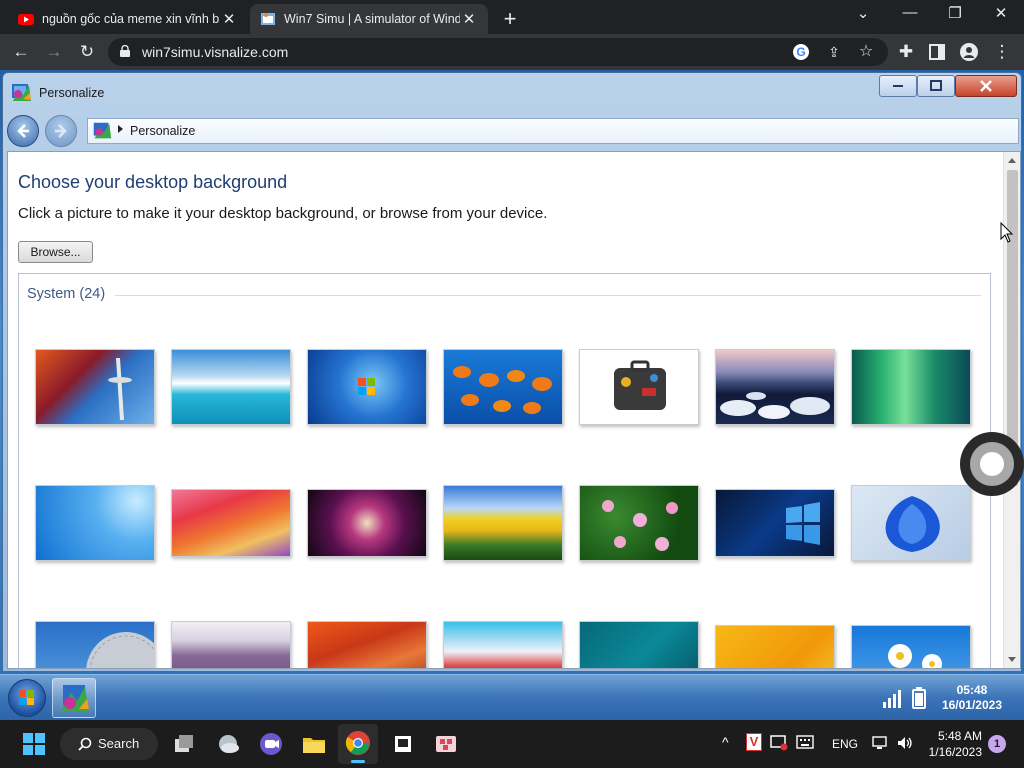  I want to click on google-icon: G, so click(801, 52).